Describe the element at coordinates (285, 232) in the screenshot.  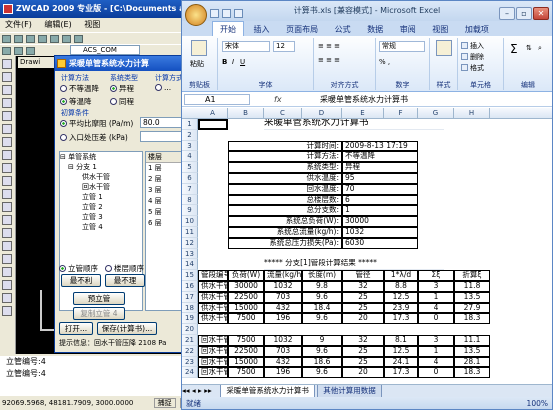
I see `info-label: 系统总流量(kg/h):` at that location.